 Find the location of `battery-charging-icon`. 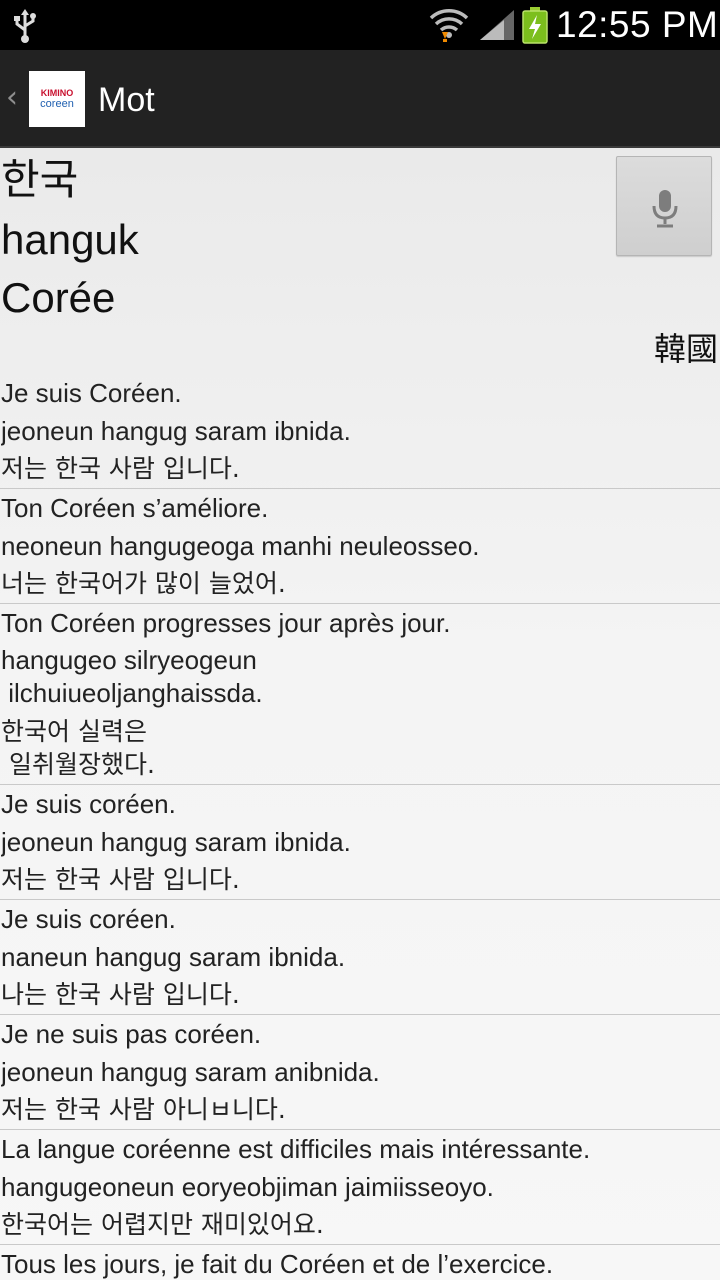

battery-charging-icon is located at coordinates (535, 25).